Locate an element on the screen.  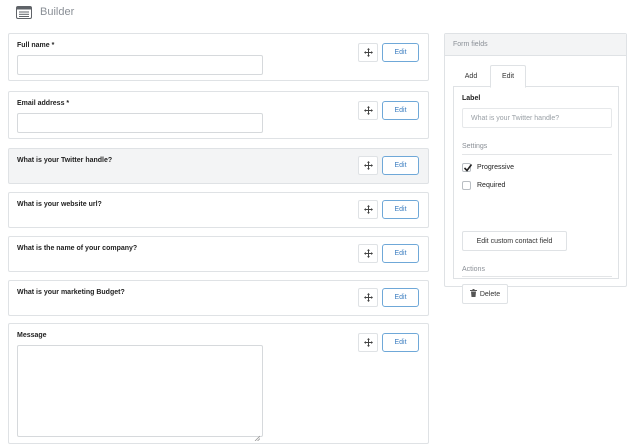
progressive-option: Progressive is located at coordinates (488, 167).